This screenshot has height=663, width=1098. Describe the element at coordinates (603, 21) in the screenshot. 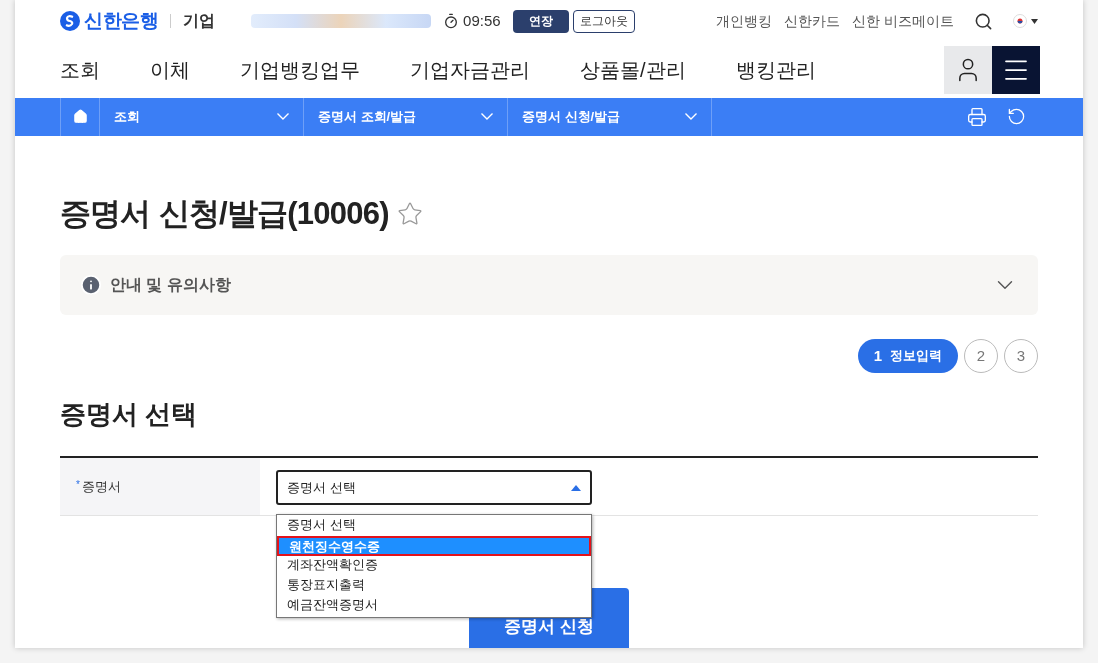

I see `logout-button: 로그아웃` at that location.